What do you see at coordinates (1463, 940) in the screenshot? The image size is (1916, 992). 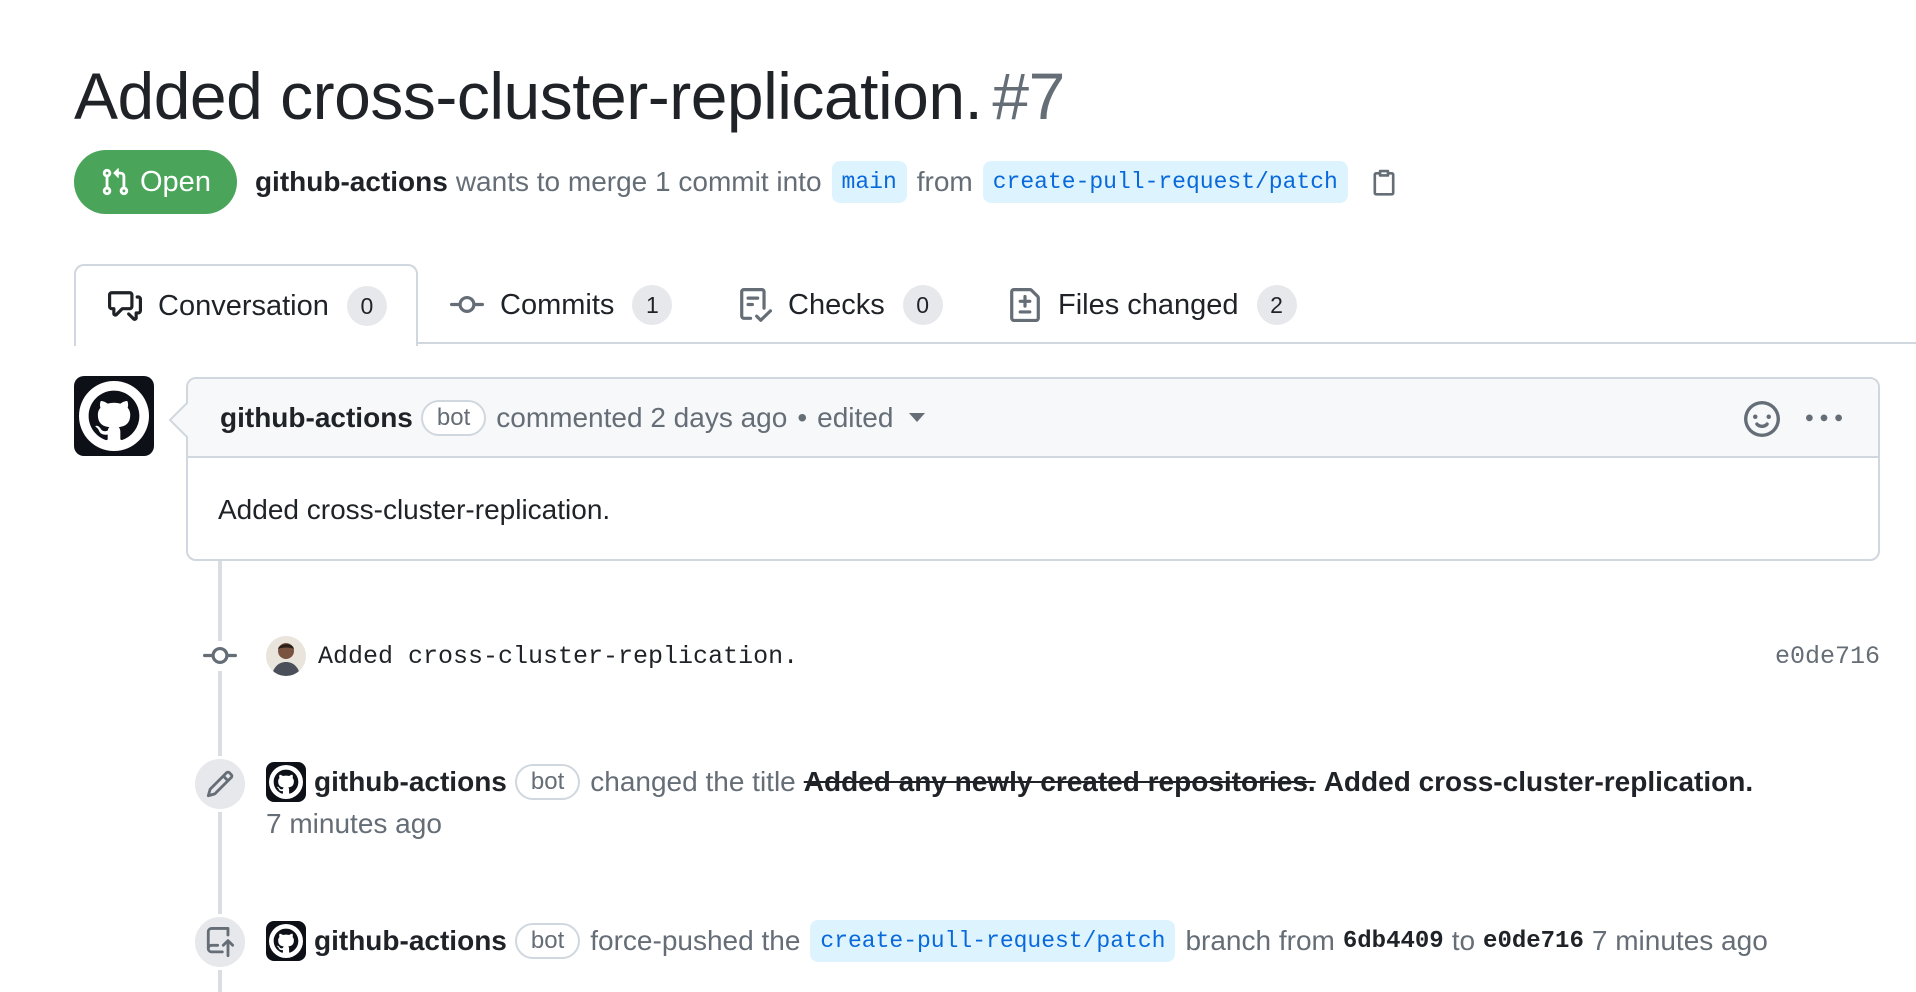 I see `to-text: to` at bounding box center [1463, 940].